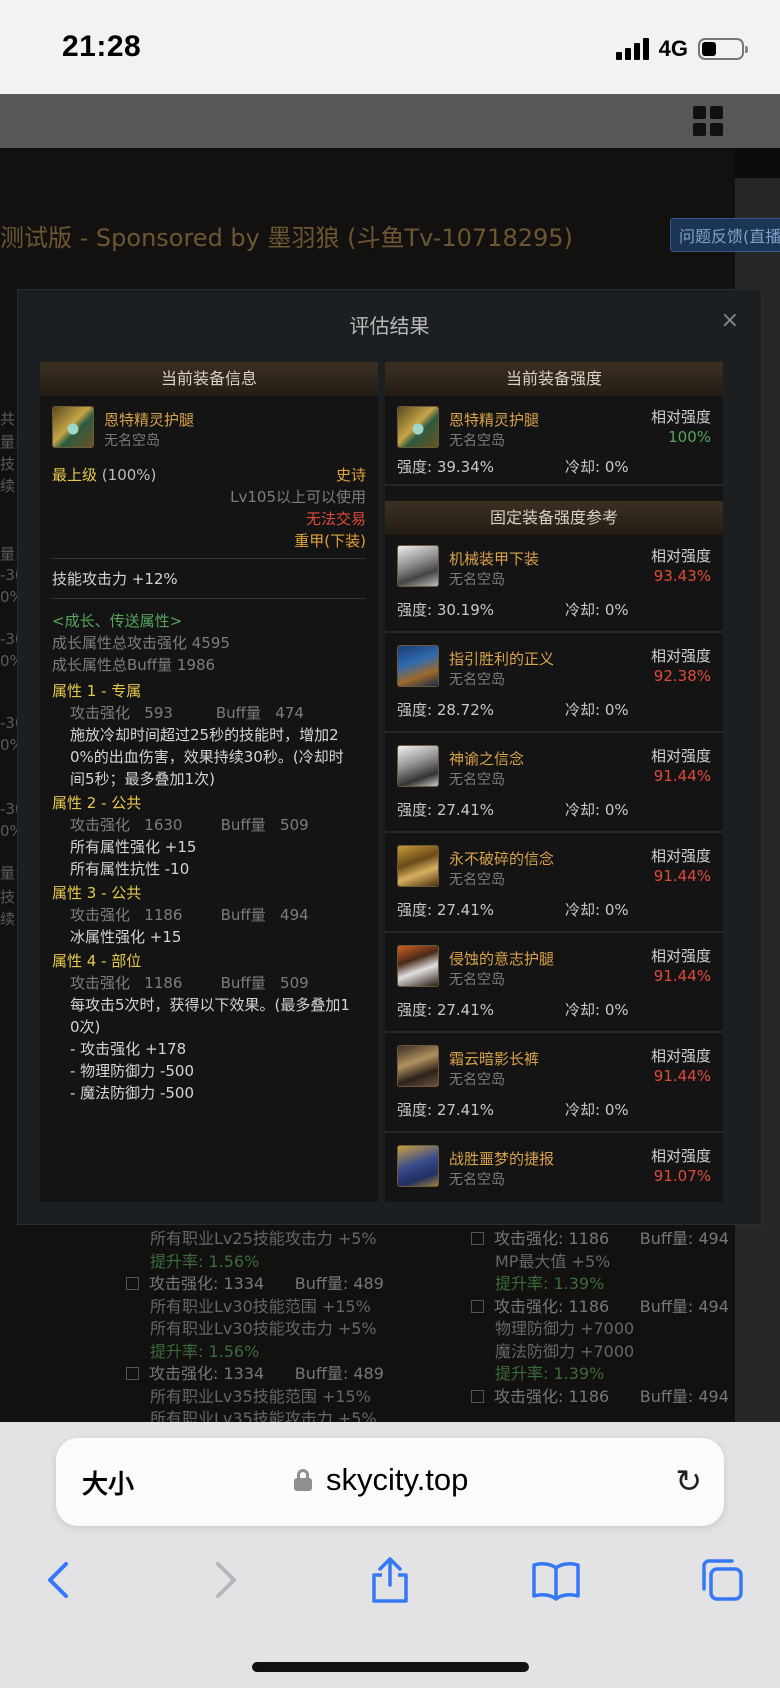 This screenshot has height=1688, width=780. What do you see at coordinates (502, 859) in the screenshot?
I see `item-name: 永不破碎的信念` at bounding box center [502, 859].